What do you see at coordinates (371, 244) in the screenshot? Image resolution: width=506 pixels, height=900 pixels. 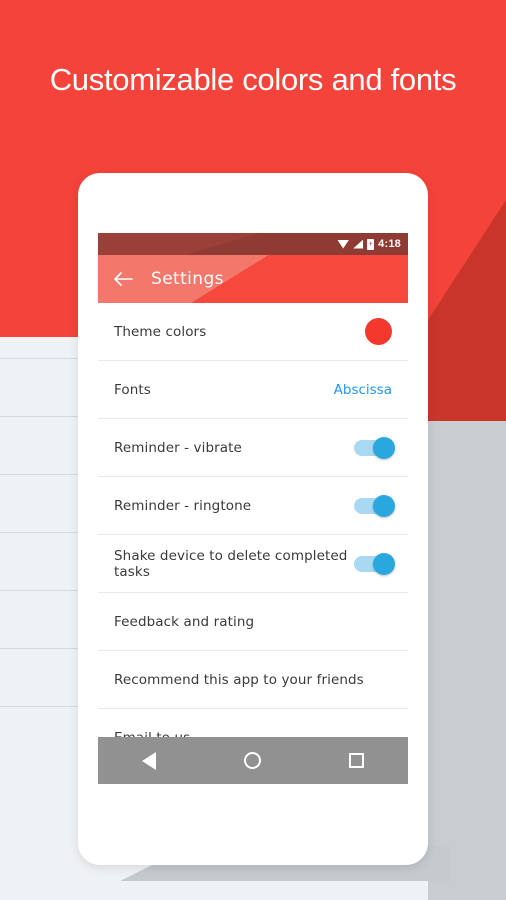 I see `battery-charging-icon` at bounding box center [371, 244].